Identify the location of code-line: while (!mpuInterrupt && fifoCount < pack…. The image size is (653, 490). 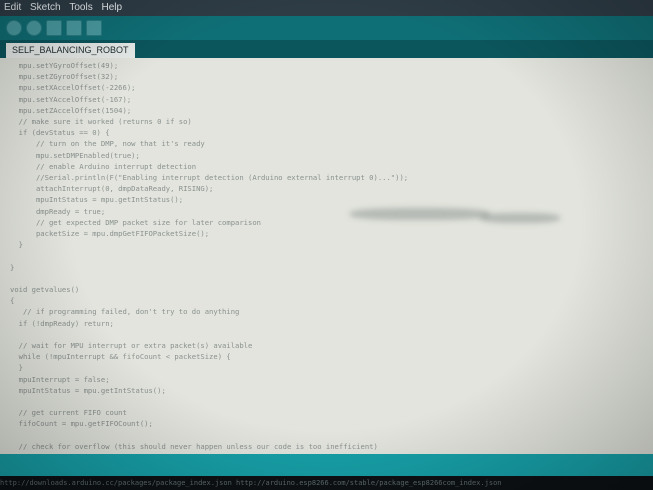
(120, 357).